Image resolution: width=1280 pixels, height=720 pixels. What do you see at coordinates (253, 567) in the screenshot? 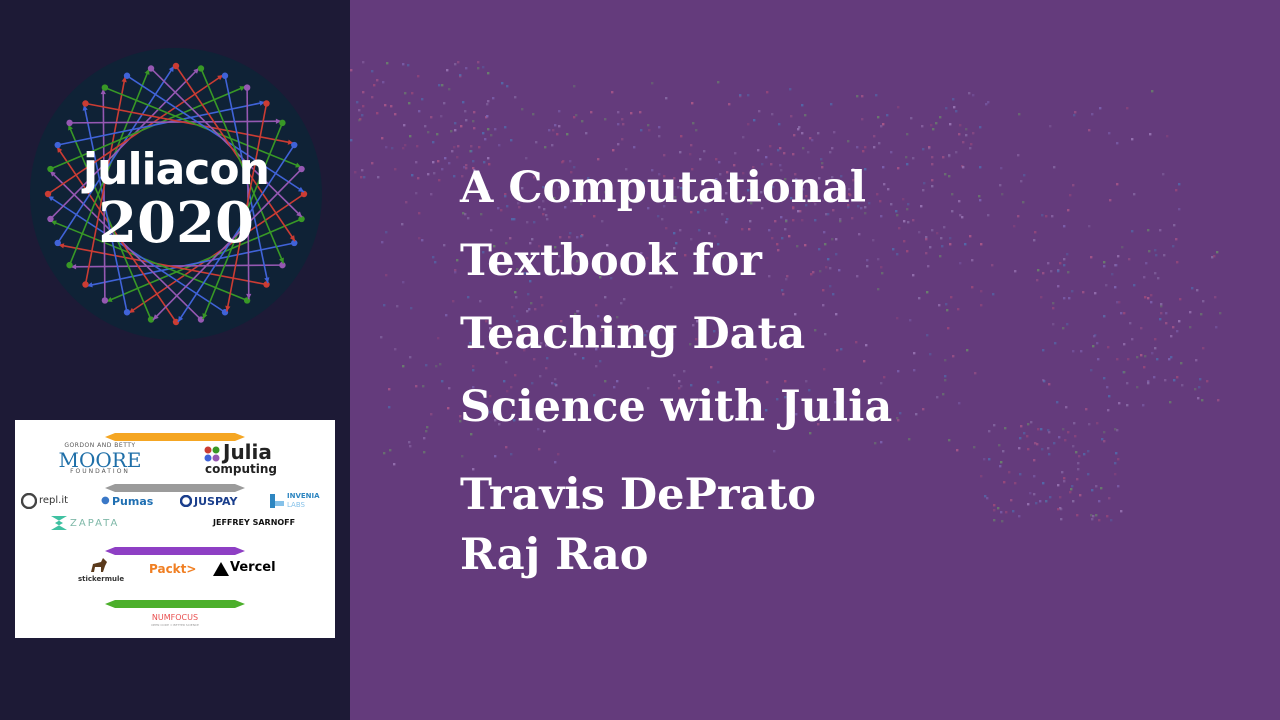
I see `vercel-logo: Vercel` at bounding box center [253, 567].